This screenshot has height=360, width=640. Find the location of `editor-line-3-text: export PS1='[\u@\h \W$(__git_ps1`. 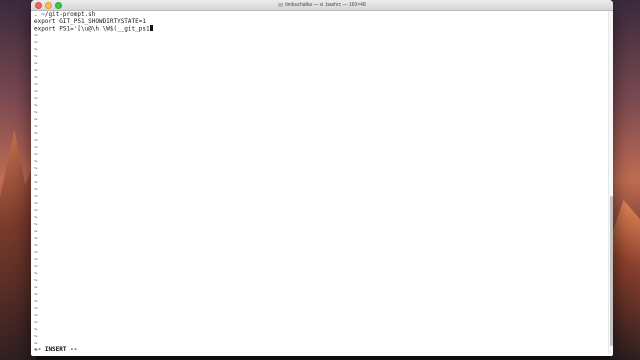

editor-line-3-text: export PS1='[\u@\h \W$(__git_ps1 is located at coordinates (92, 29).